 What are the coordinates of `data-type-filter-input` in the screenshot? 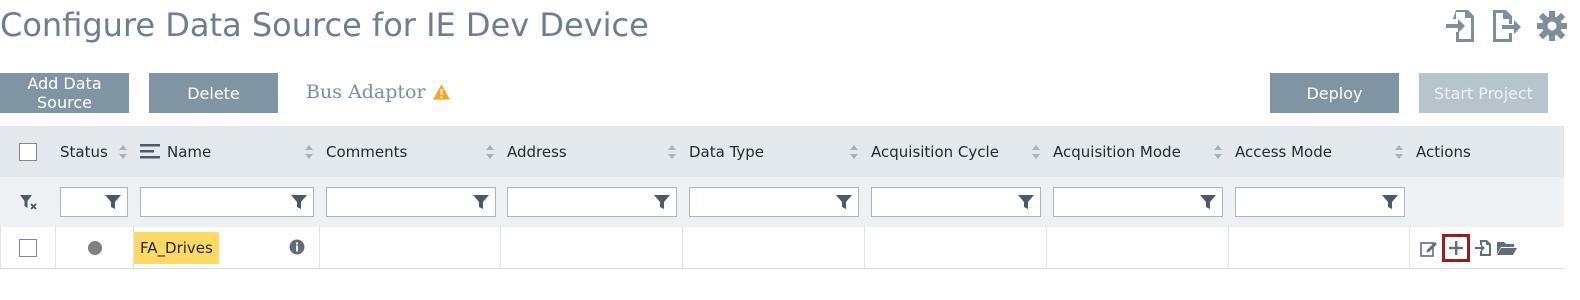 It's located at (774, 202).